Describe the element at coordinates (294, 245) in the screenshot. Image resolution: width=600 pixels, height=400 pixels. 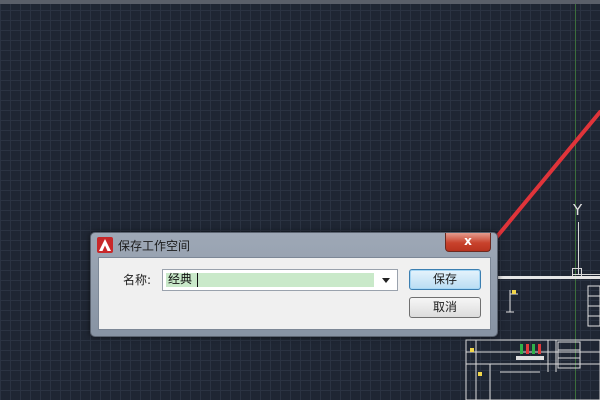
I see `dialog-titlebar: 保存工作空间 x` at that location.